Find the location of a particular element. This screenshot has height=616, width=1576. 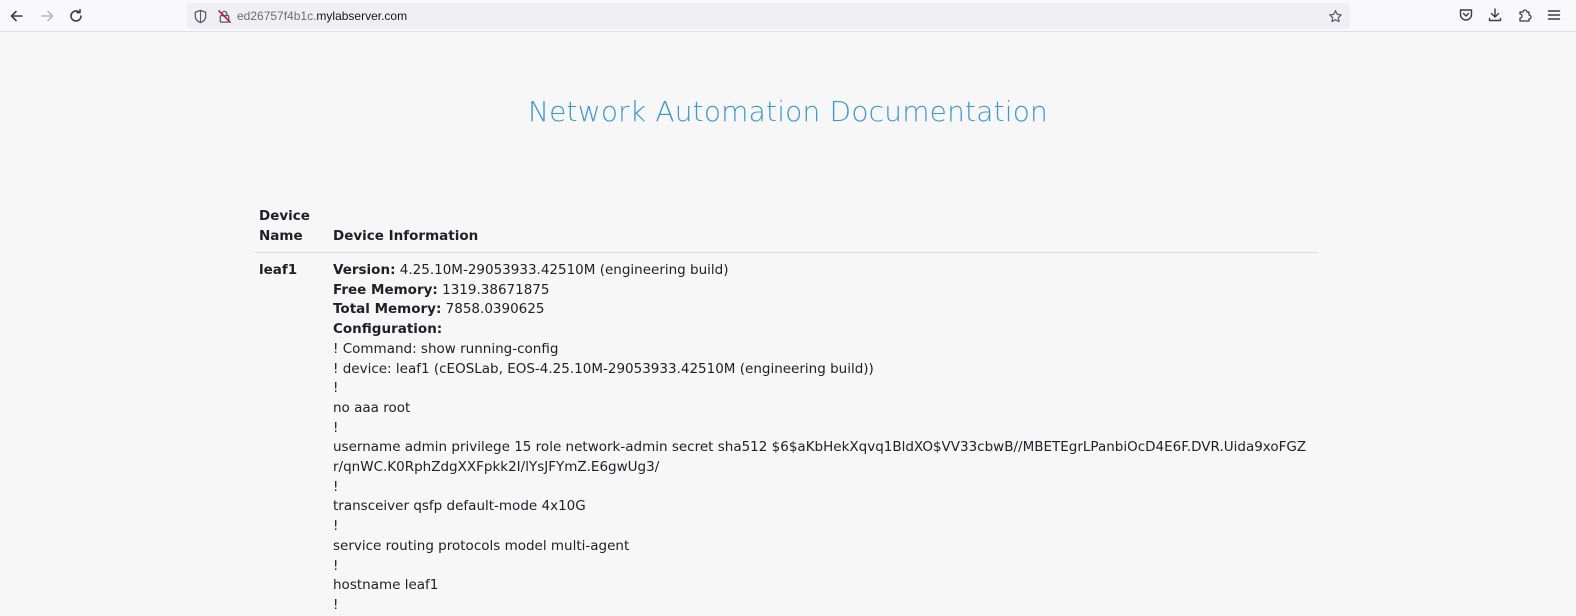

url-text: ed26757f4b1c.mylabserver.com is located at coordinates (322, 16).